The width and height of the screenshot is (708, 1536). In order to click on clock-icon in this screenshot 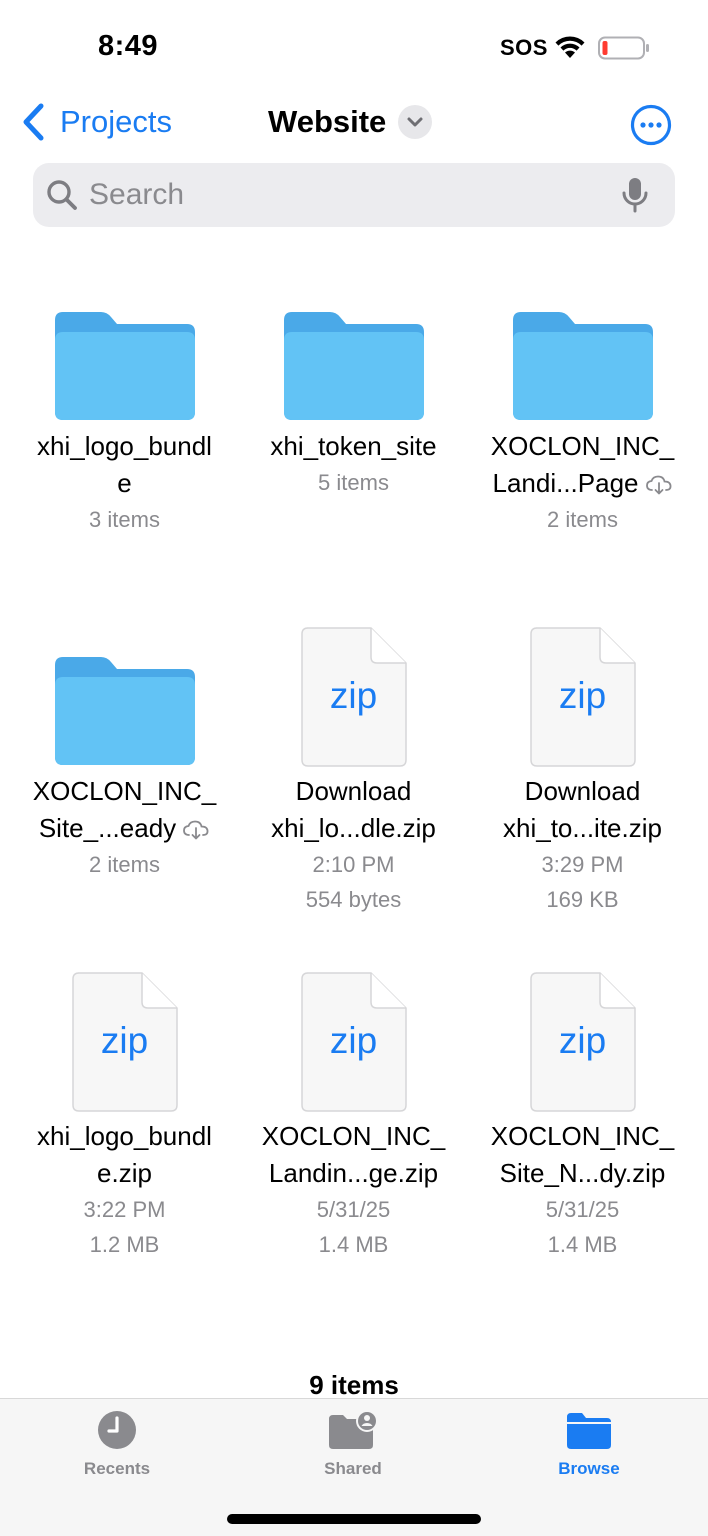, I will do `click(117, 1430)`.